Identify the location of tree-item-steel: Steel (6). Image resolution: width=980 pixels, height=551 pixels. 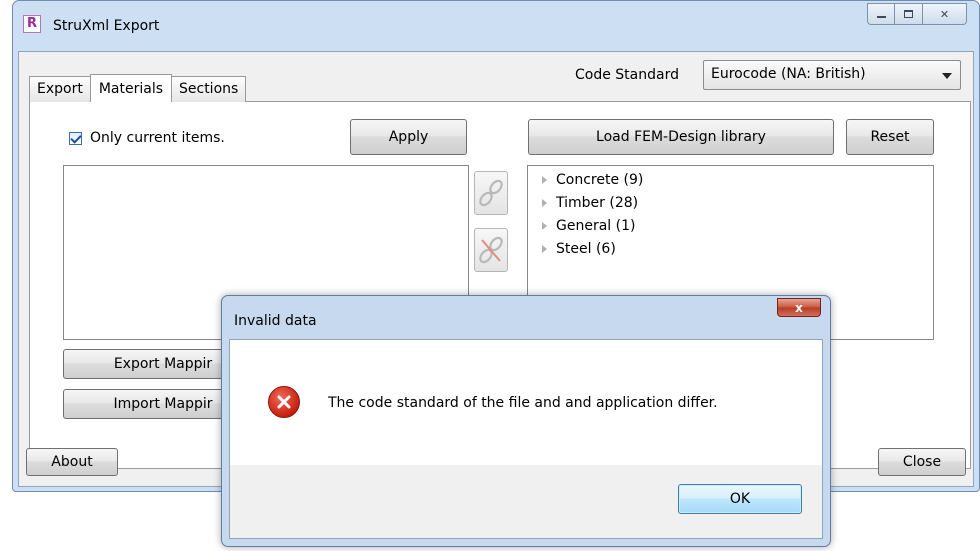
(579, 249).